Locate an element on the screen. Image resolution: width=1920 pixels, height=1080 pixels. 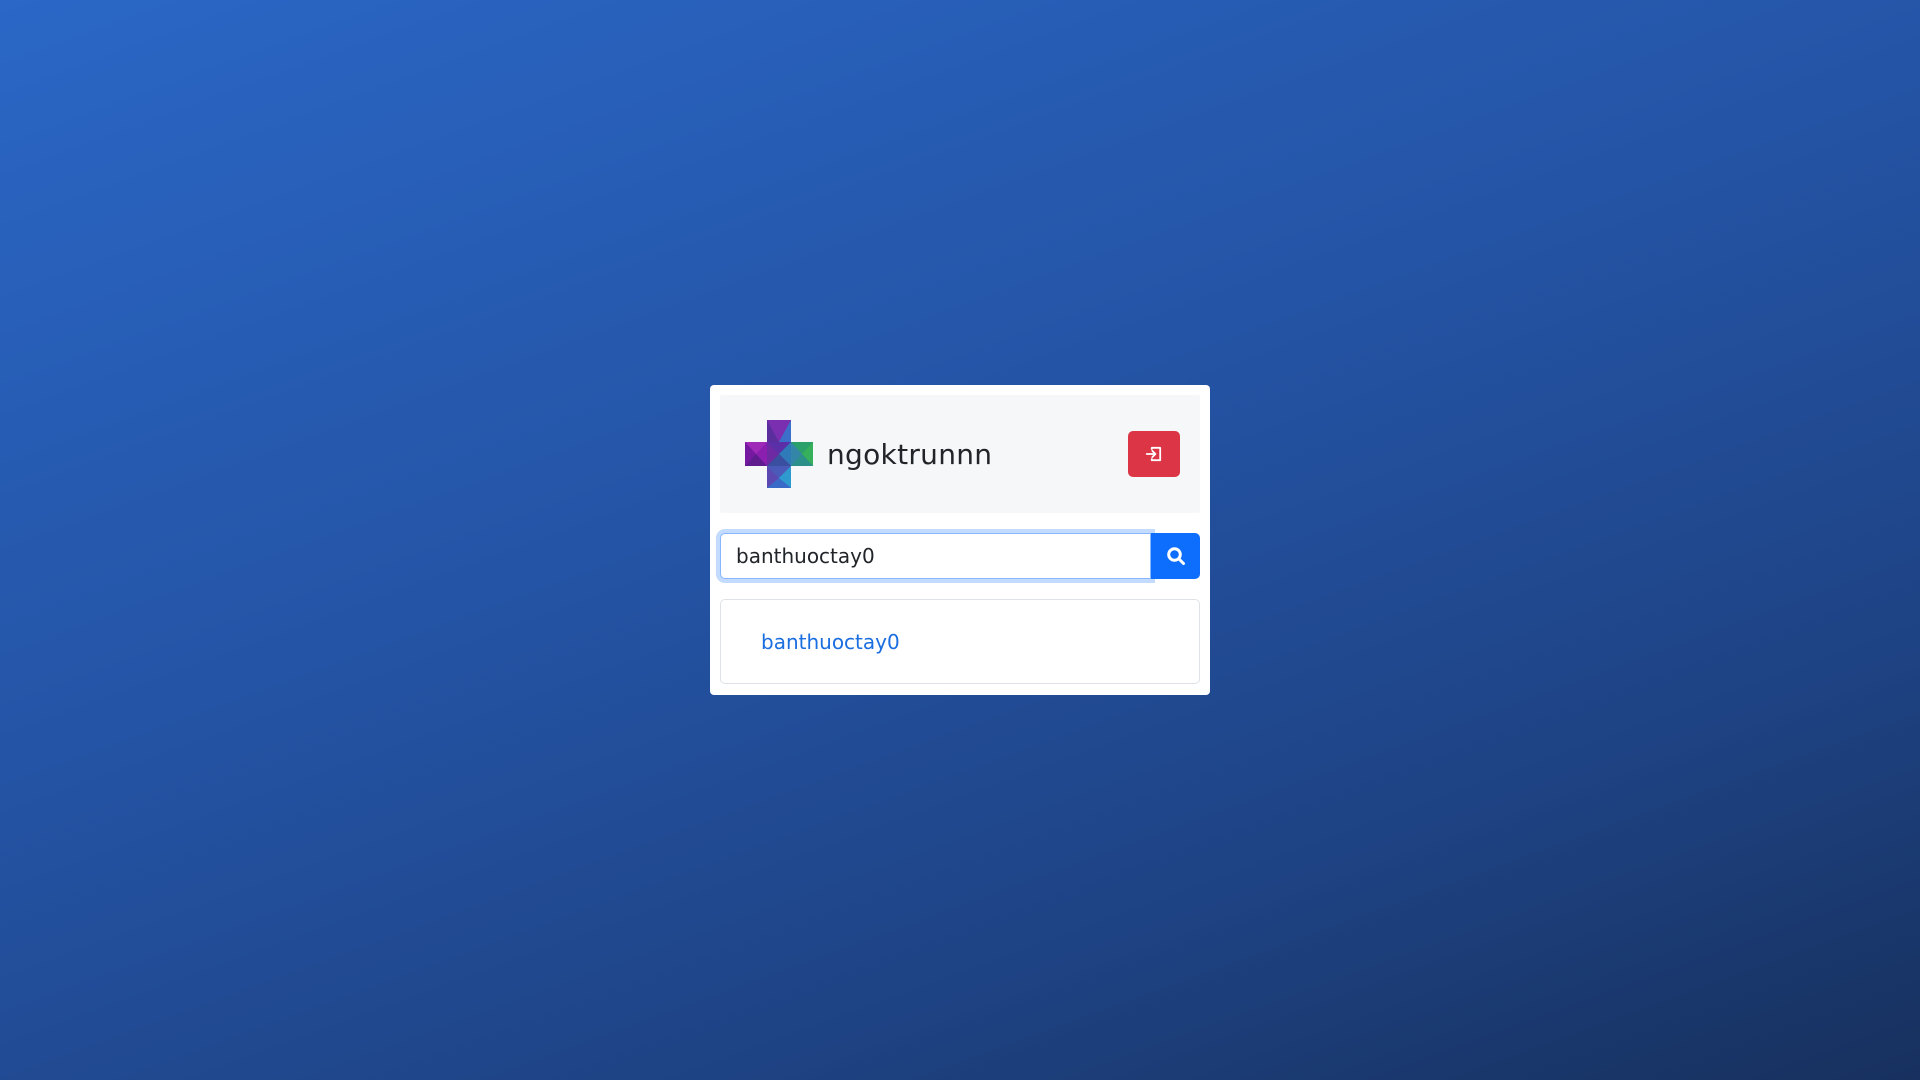
search-button is located at coordinates (1175, 556).